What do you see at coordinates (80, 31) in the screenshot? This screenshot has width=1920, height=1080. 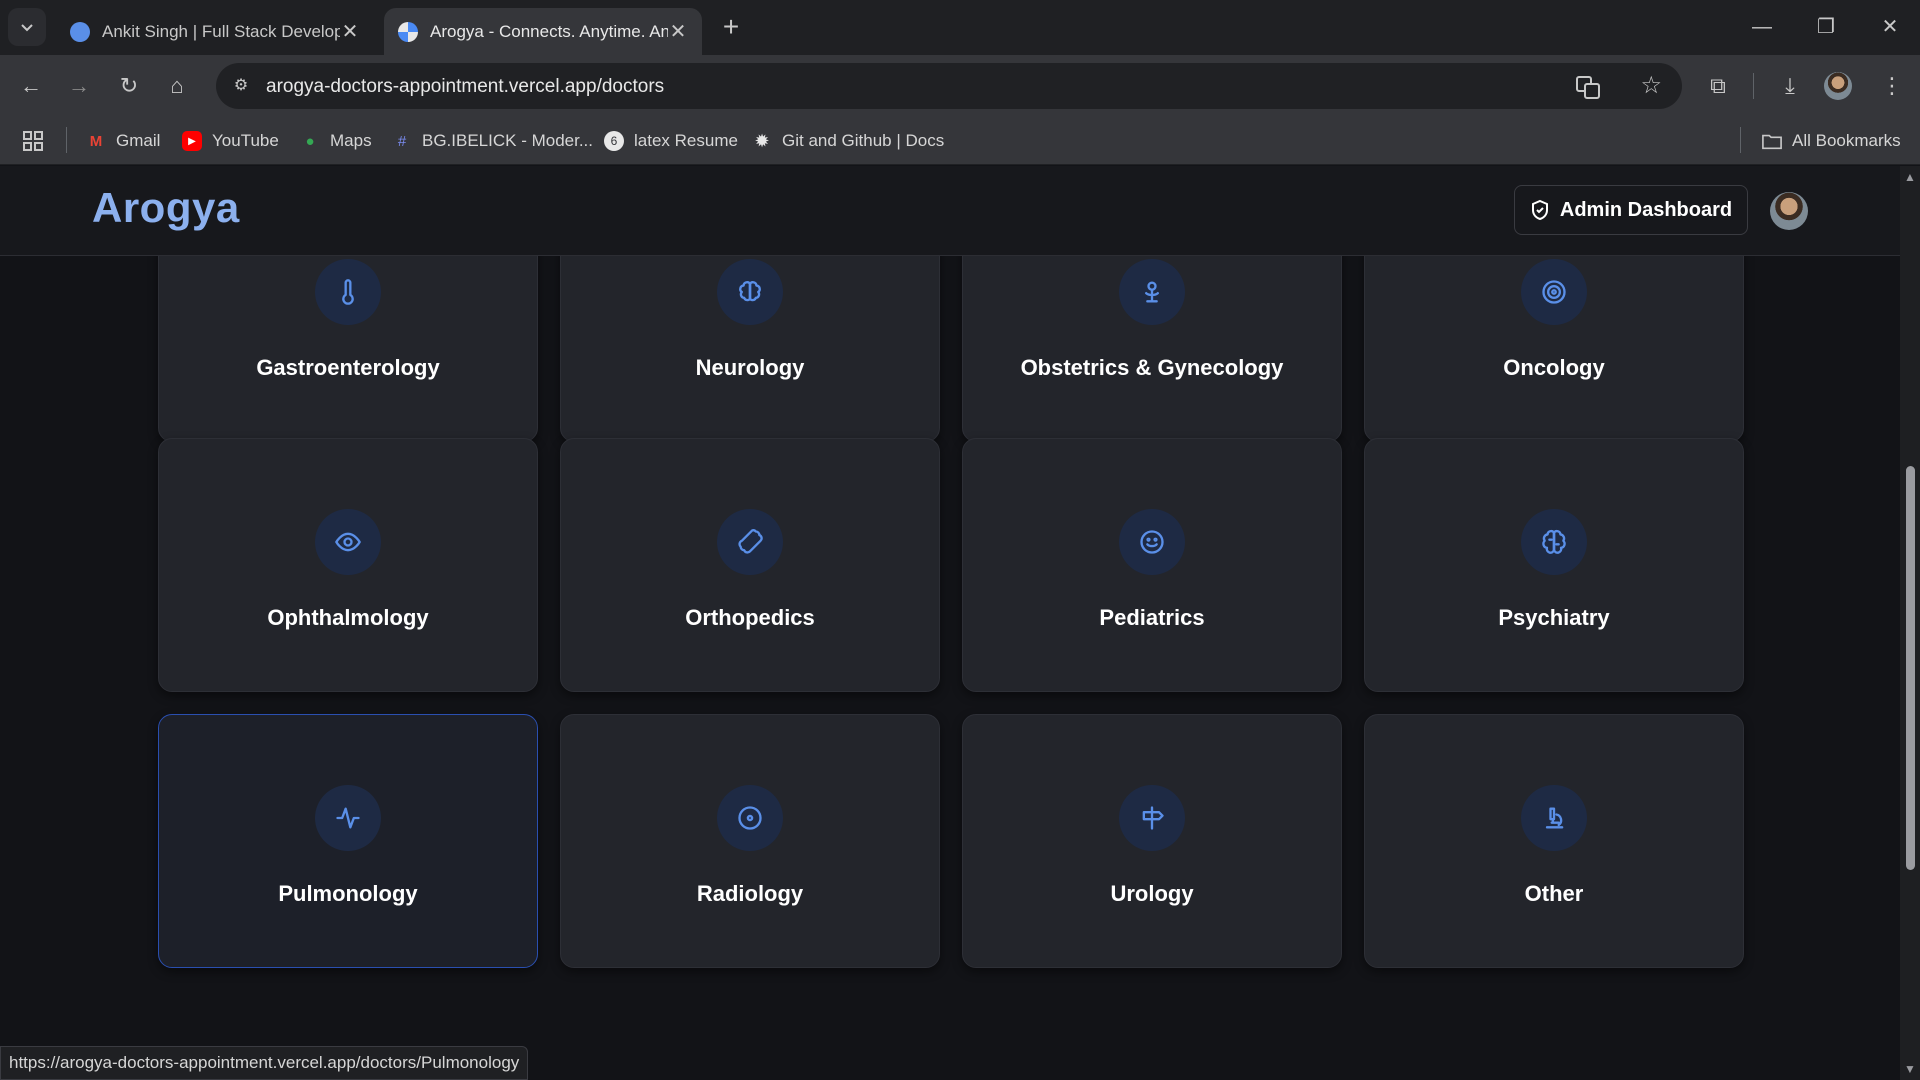 I see `portfolio-favicon-icon` at bounding box center [80, 31].